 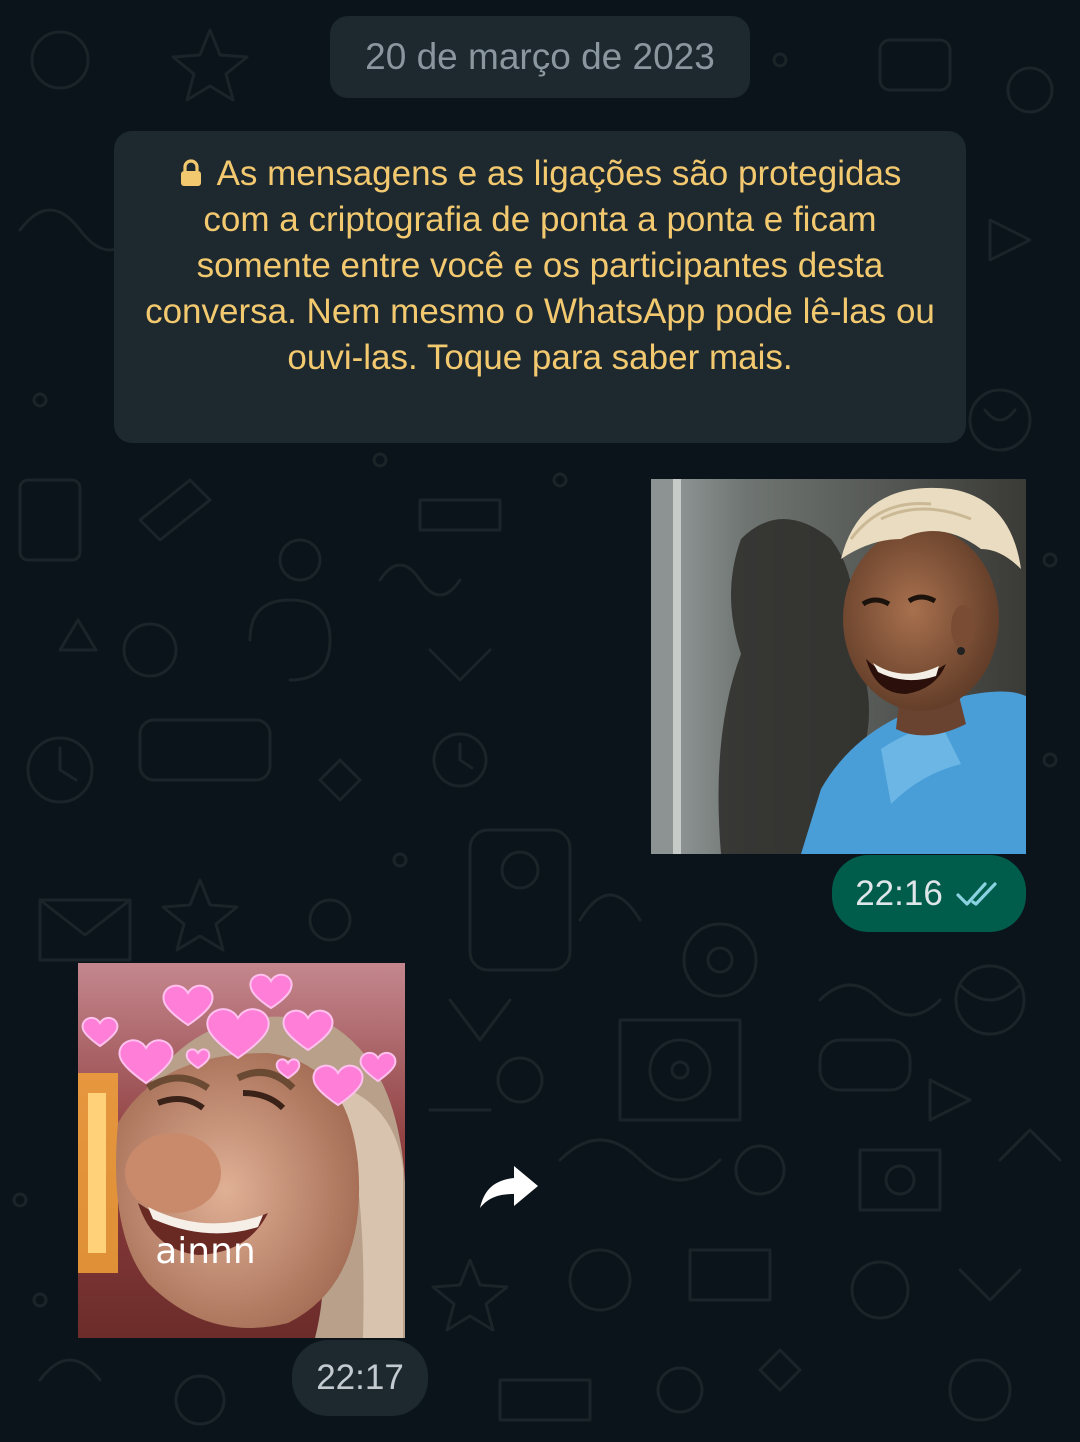 What do you see at coordinates (976, 893) in the screenshot?
I see `double-check-icon` at bounding box center [976, 893].